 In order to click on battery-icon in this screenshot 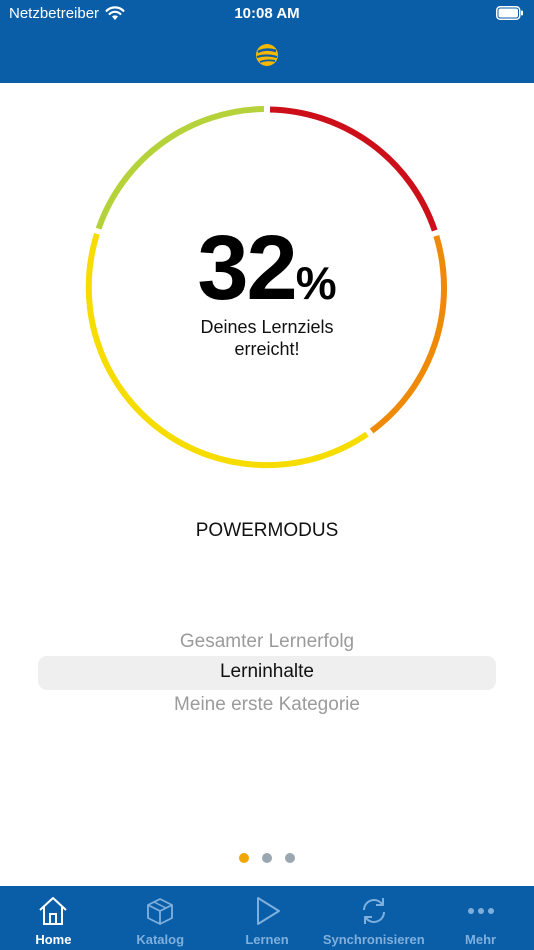, I will do `click(509, 13)`.